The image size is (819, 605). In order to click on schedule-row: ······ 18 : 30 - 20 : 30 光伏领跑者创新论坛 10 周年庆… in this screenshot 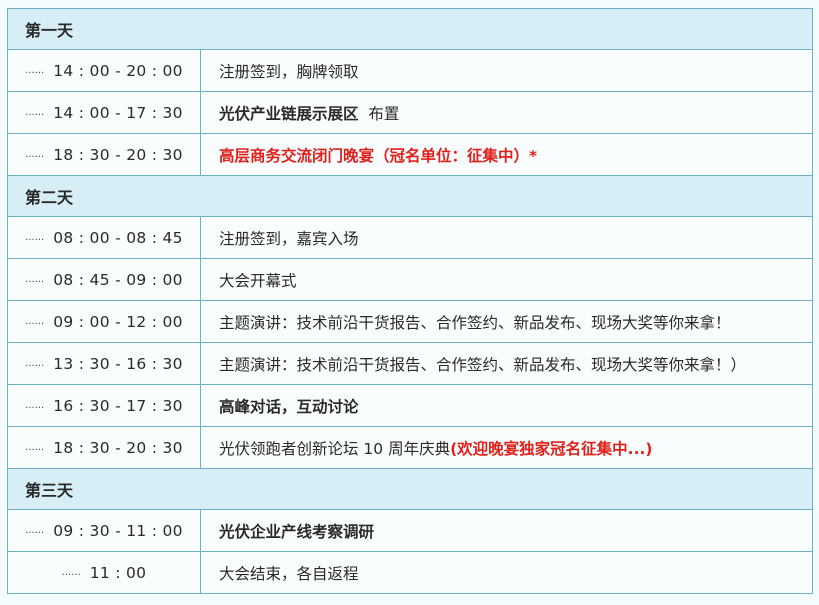, I will do `click(410, 447)`.